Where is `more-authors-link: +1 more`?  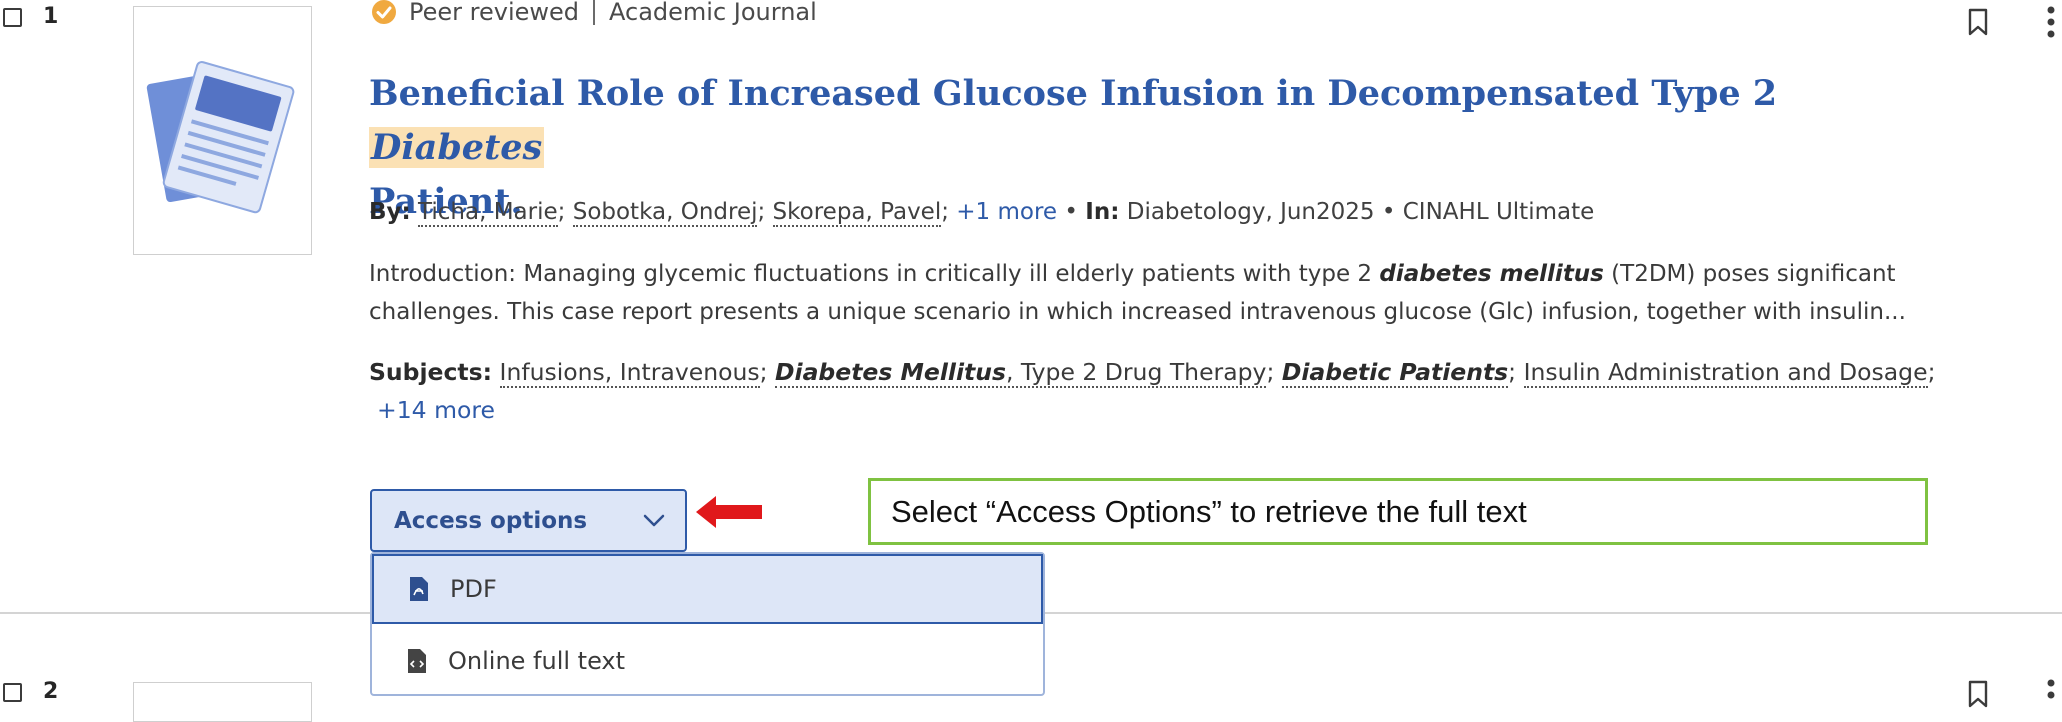 more-authors-link: +1 more is located at coordinates (1006, 212).